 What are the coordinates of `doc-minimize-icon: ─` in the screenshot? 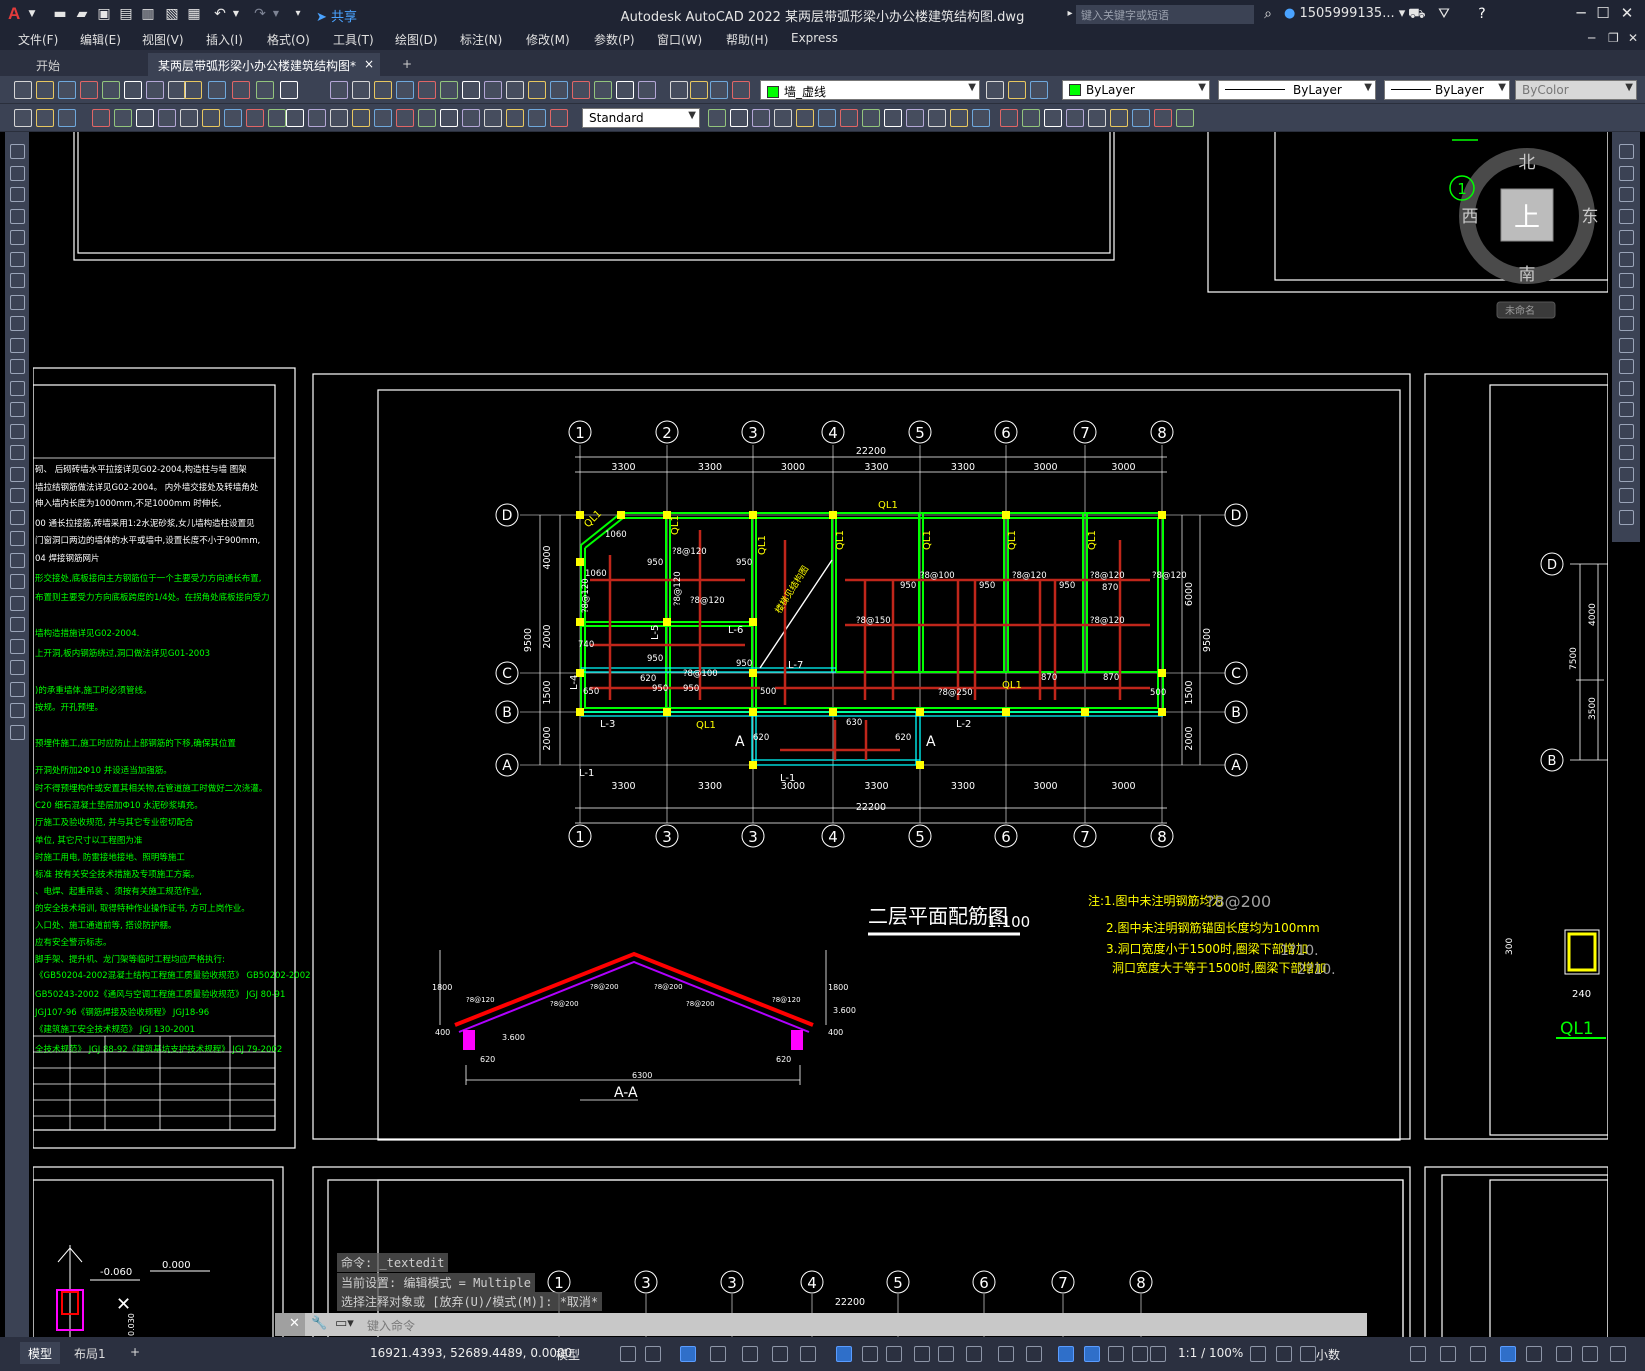 It's located at (1591, 38).